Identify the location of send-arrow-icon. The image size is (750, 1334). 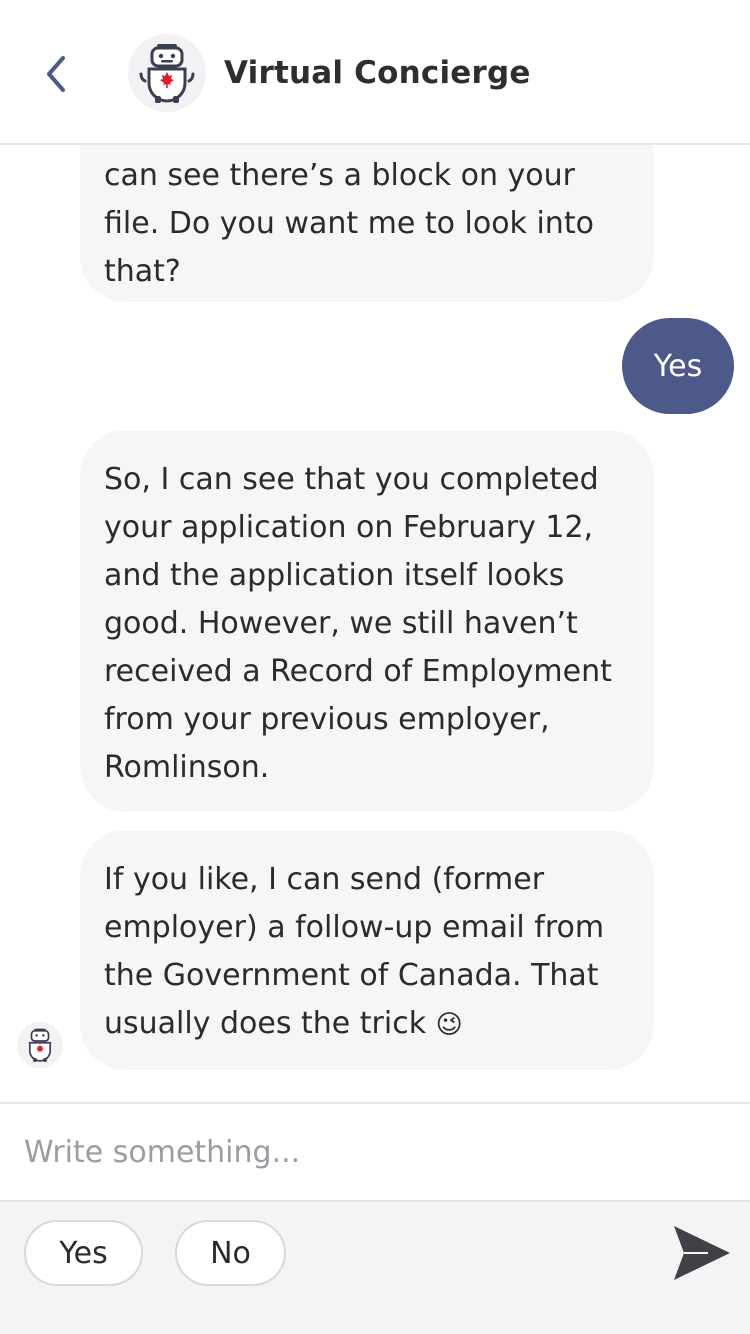
(702, 1253).